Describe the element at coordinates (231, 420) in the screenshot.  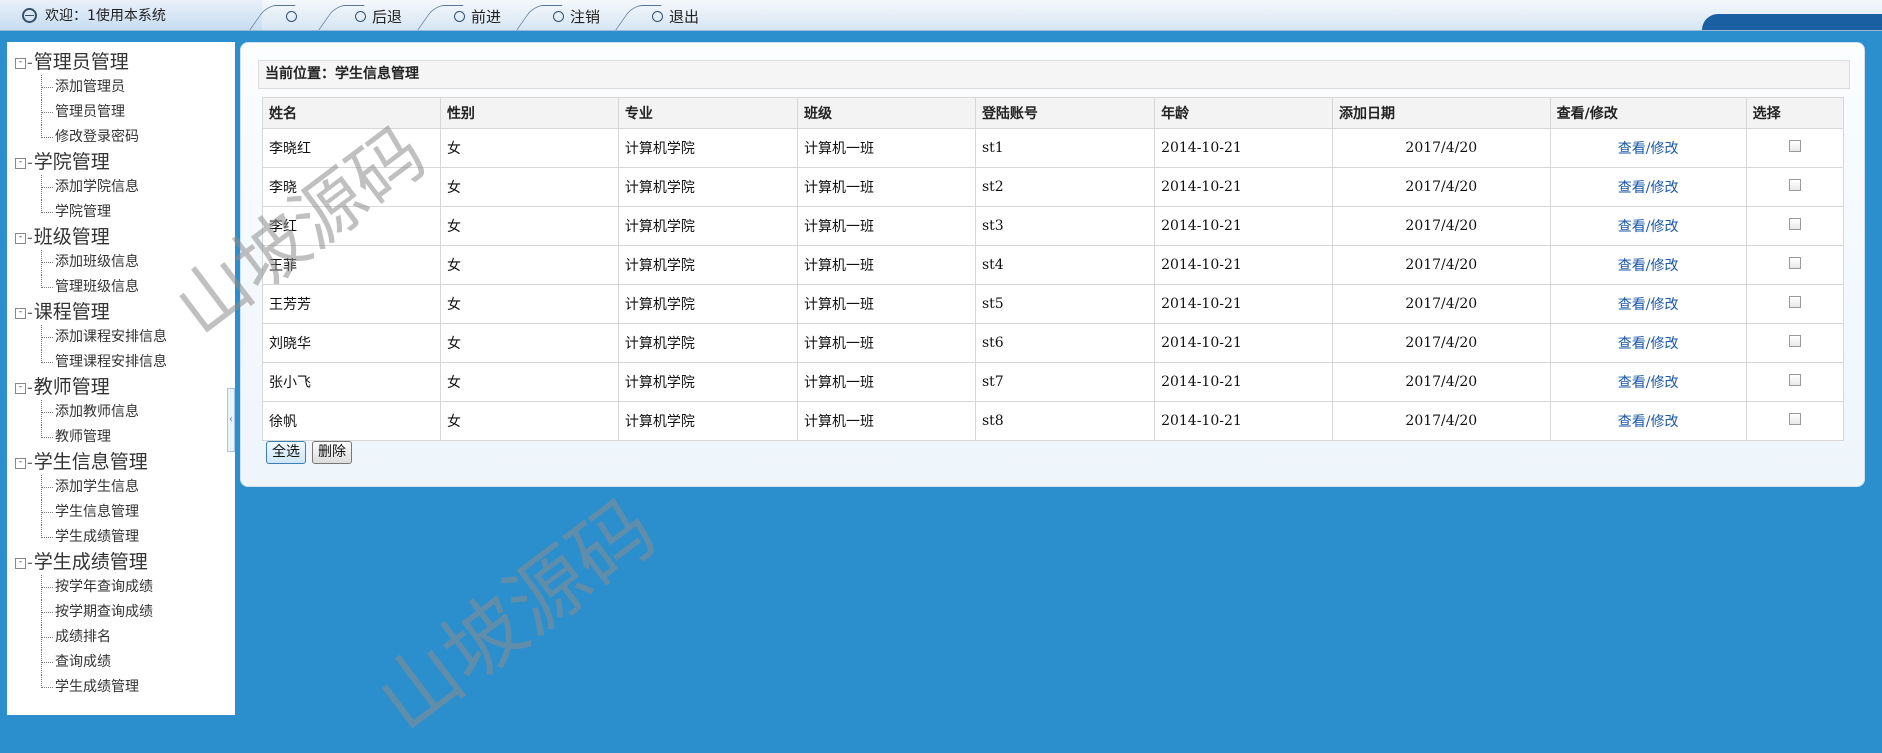
I see `sidebar-collapse-handle: ‹` at that location.